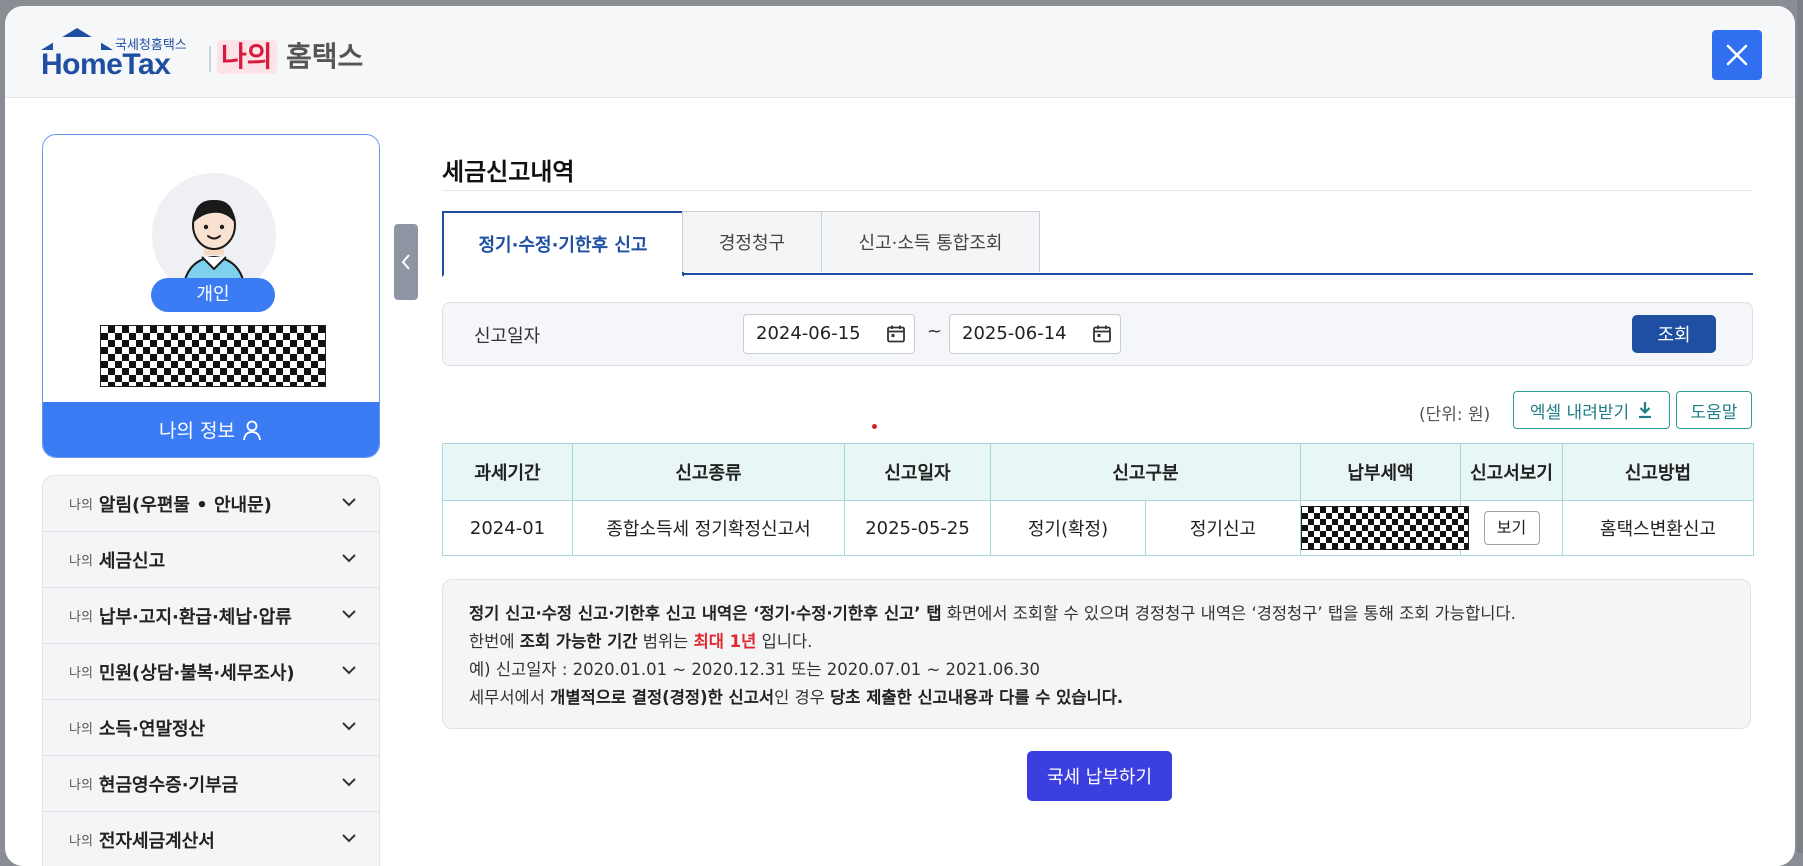 Image resolution: width=1803 pixels, height=866 pixels. I want to click on menu-item-label: 세금신고, so click(132, 561).